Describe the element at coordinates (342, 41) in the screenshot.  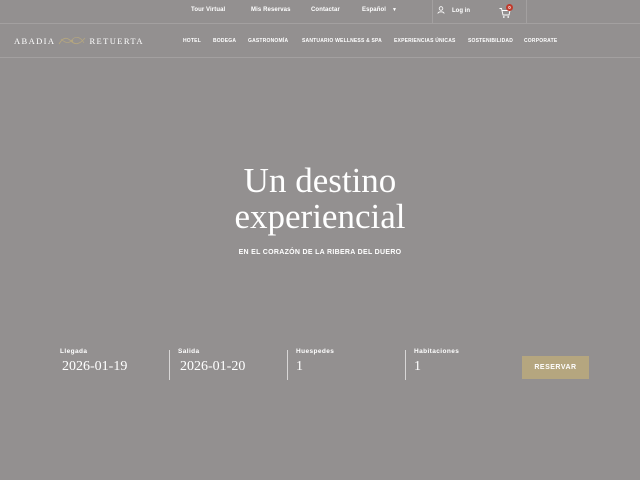
I see `nav-santuario-wellness-spa: SANTUARIO WELLNESS & SPA` at that location.